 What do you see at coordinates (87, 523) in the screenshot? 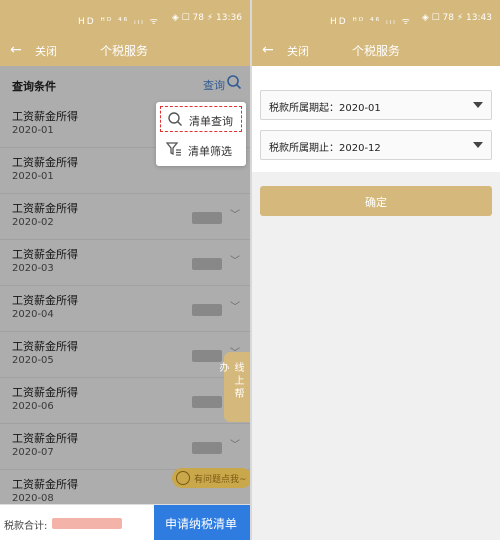
I see `blurred-total` at bounding box center [87, 523].